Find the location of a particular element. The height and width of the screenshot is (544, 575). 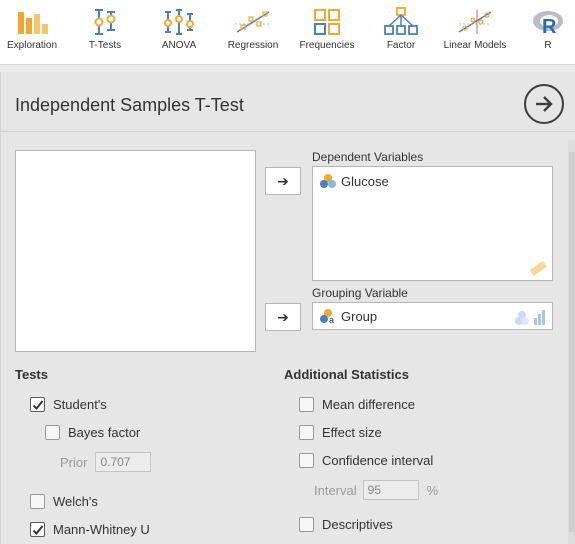

mann-whitney-label: Mann-Whitney U is located at coordinates (101, 529).